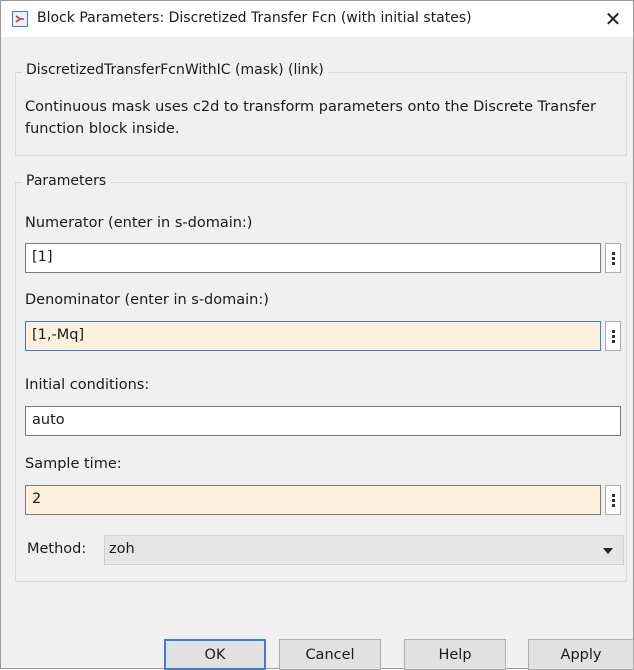 The width and height of the screenshot is (634, 670). What do you see at coordinates (57, 549) in the screenshot?
I see `method-label: Method:` at bounding box center [57, 549].